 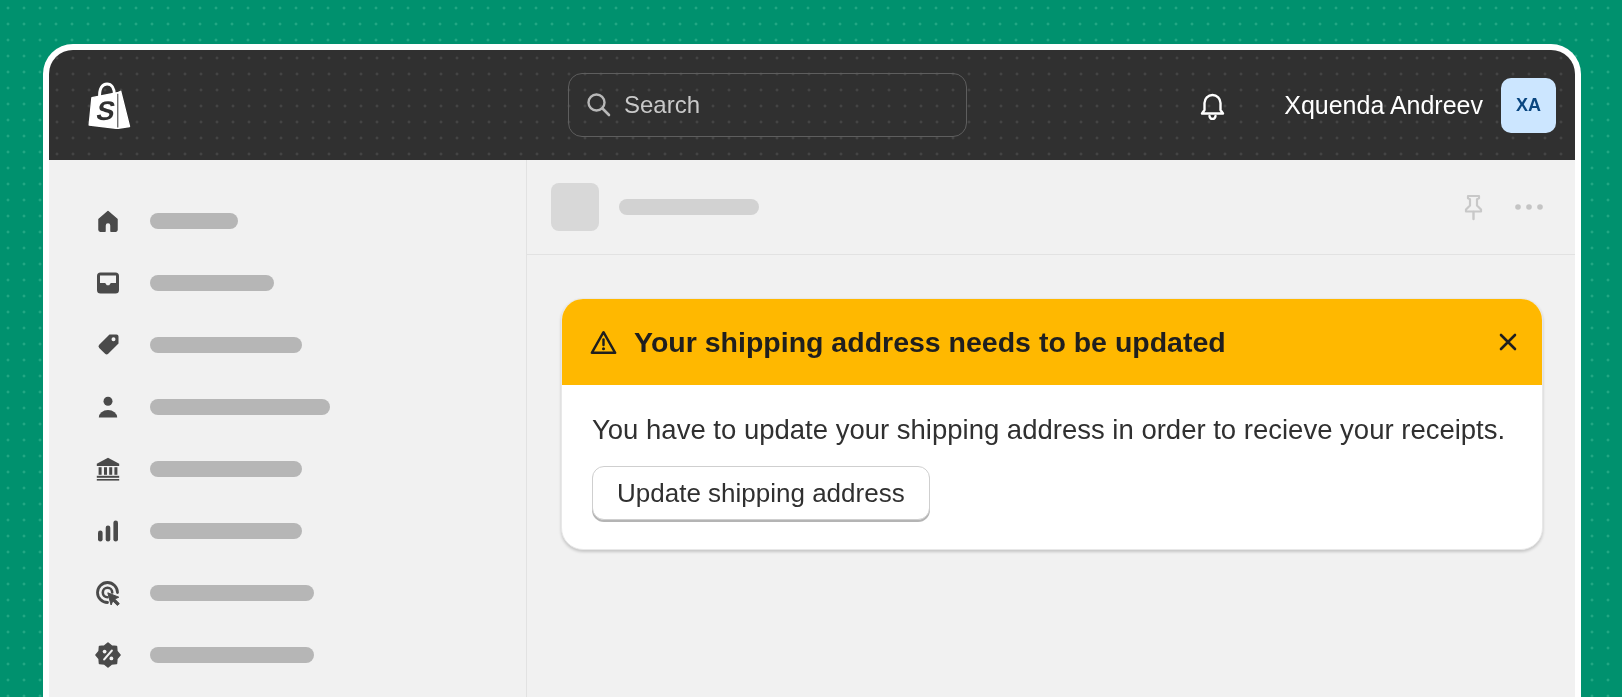 I want to click on search-field: Search, so click(x=767, y=105).